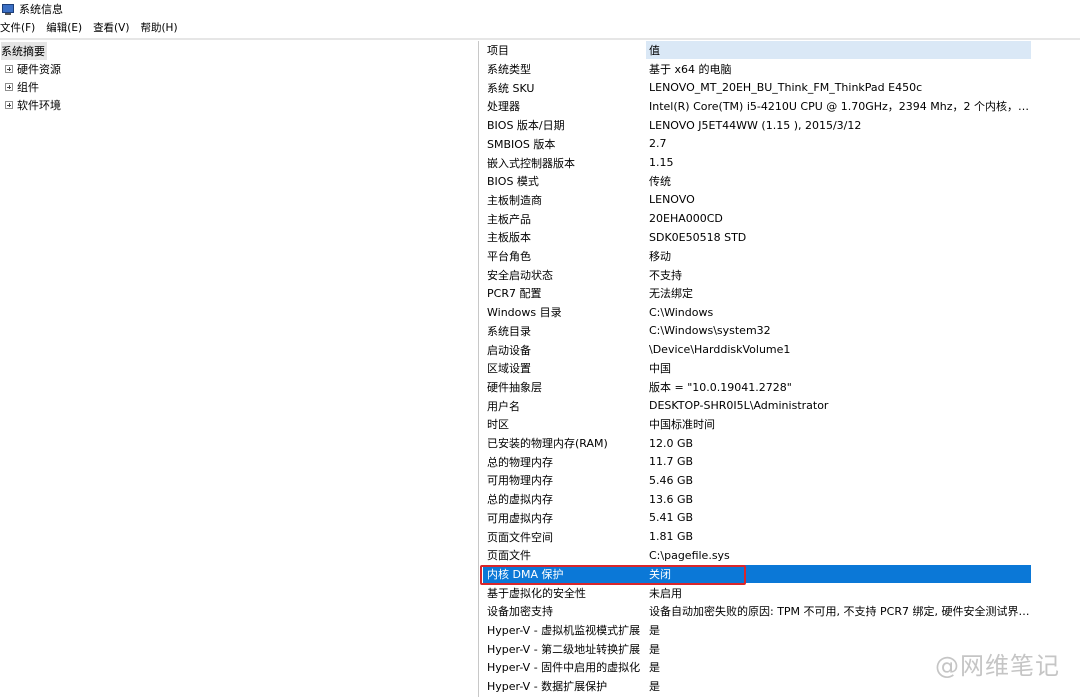 The image size is (1080, 697). Describe the element at coordinates (509, 238) in the screenshot. I see `row-item: 主板版本` at that location.